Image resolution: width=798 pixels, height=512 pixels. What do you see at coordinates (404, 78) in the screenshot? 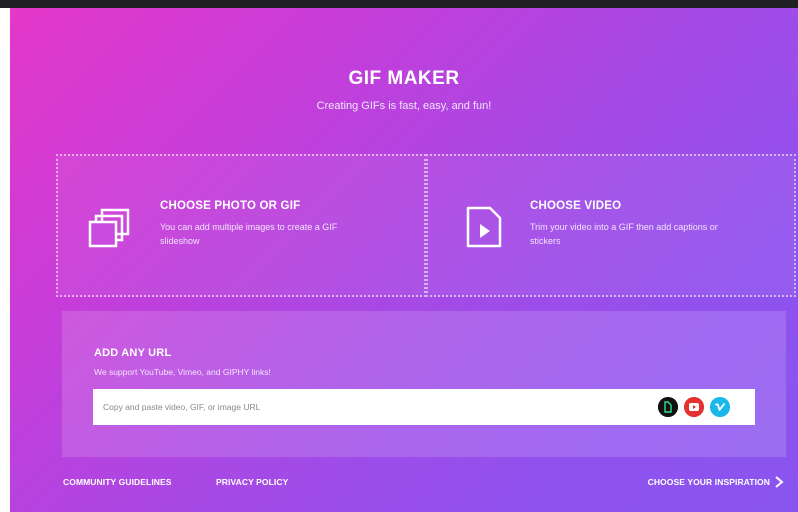
I see `page-title: GIF MAKER` at bounding box center [404, 78].